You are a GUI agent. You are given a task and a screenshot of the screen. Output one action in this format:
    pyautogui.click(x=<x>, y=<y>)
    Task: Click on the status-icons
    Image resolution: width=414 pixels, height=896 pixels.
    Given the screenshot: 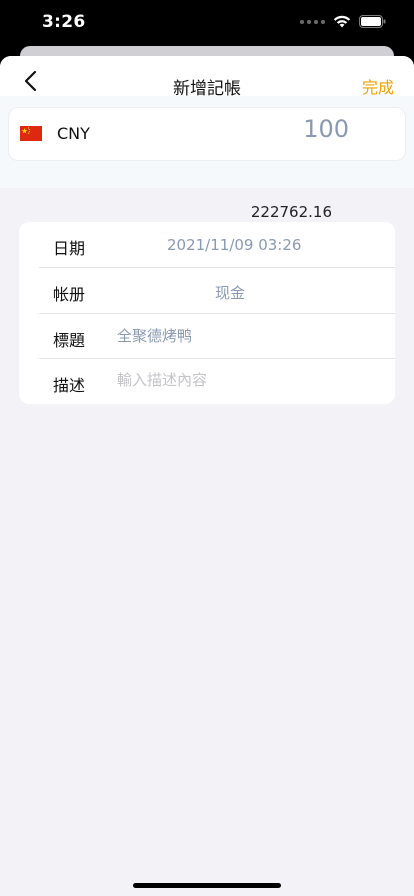 What is the action you would take?
    pyautogui.click(x=343, y=21)
    